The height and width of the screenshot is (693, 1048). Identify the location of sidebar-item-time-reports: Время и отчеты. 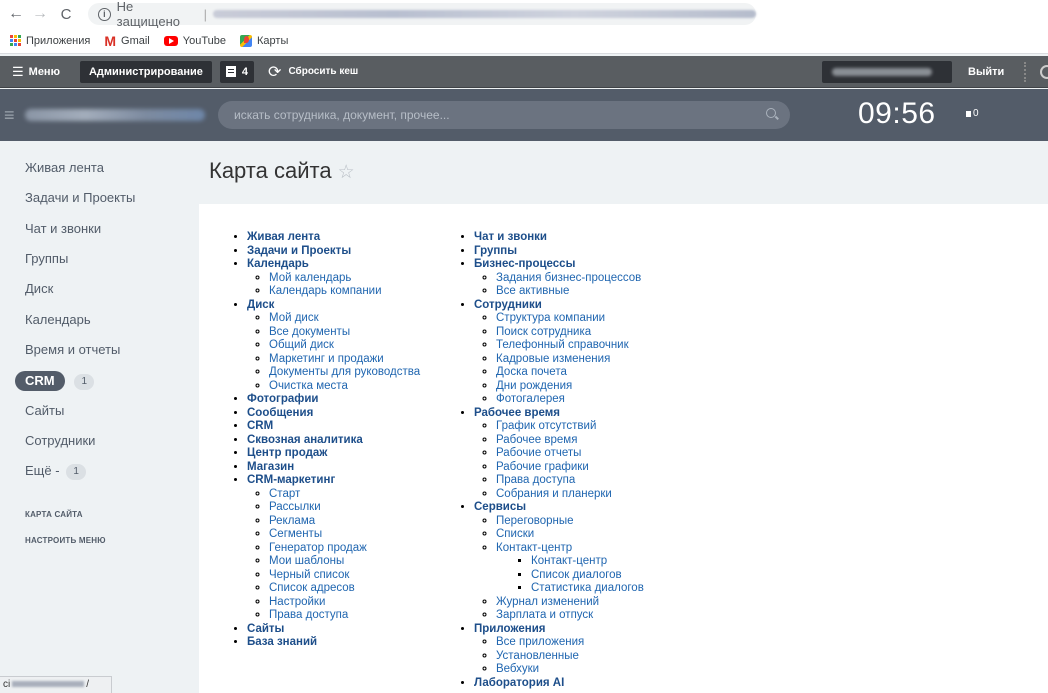
(72, 350).